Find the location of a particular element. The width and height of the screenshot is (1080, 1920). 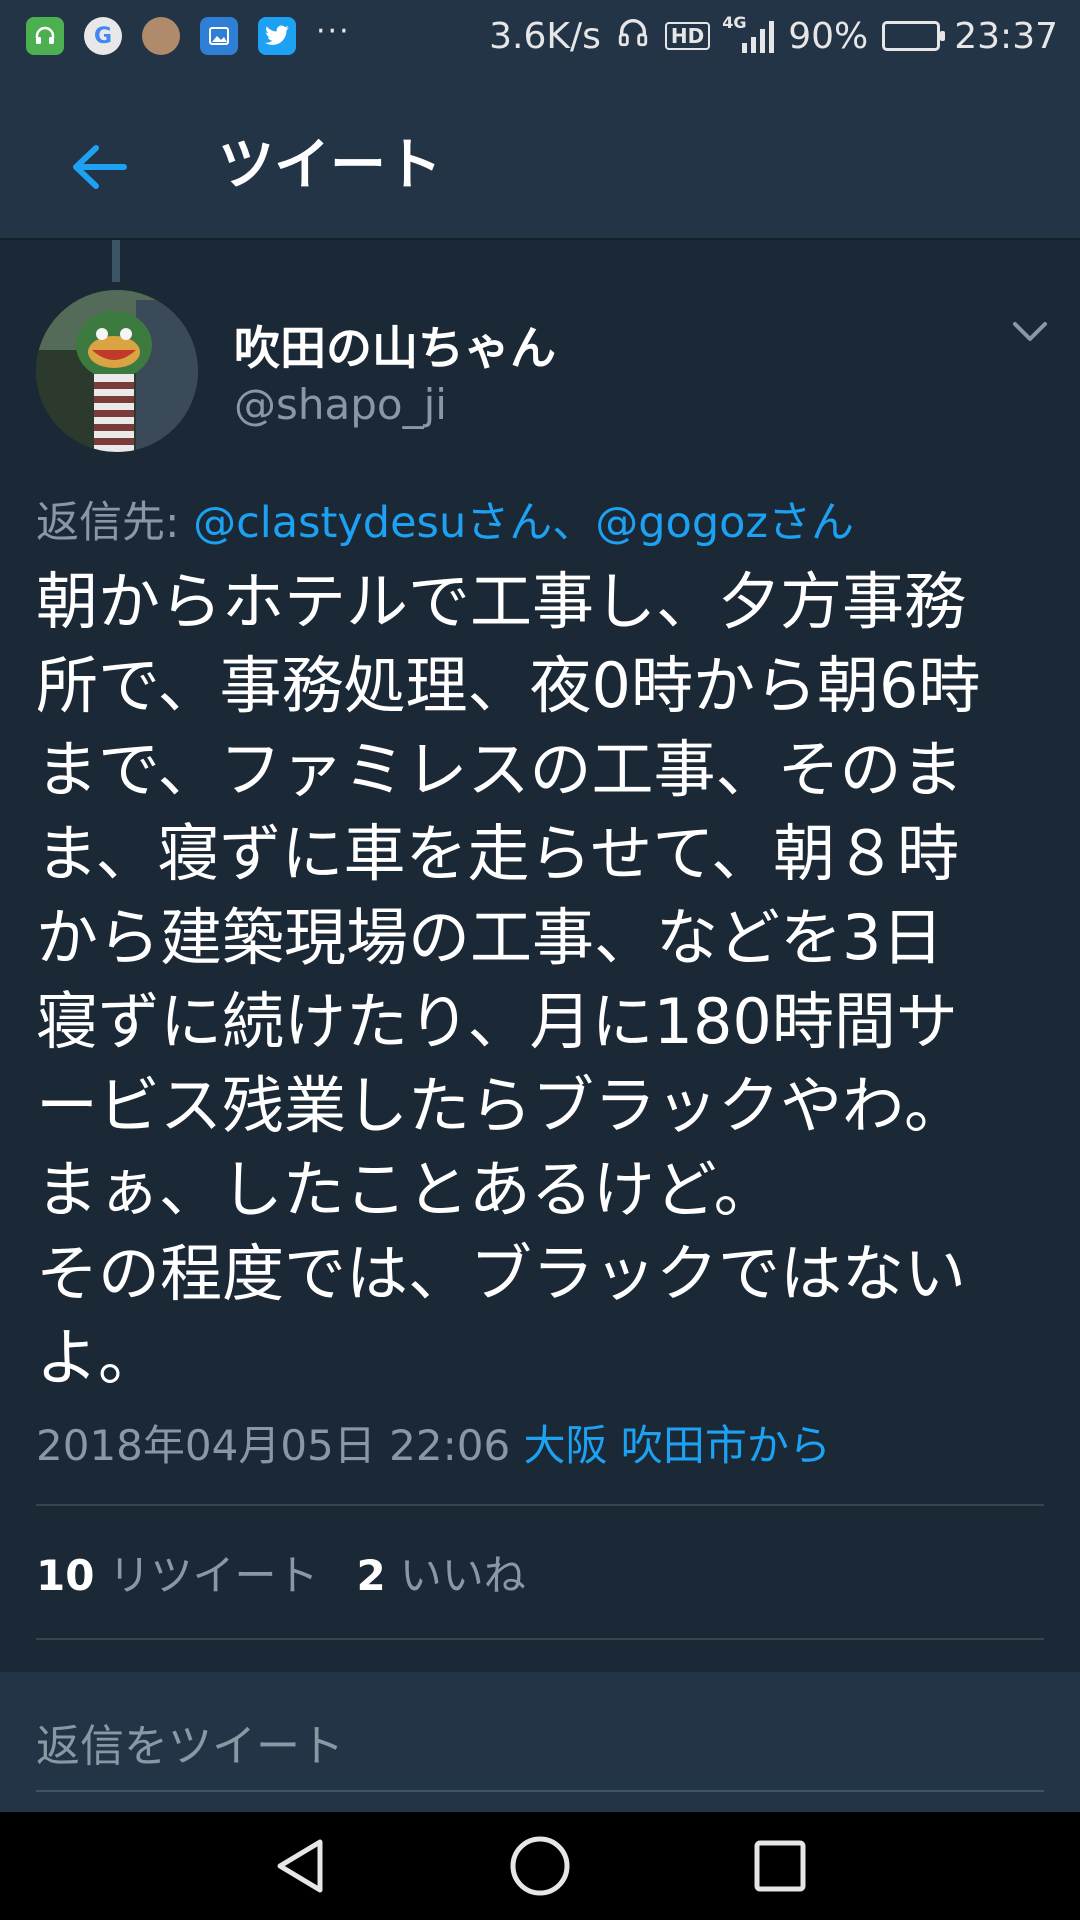

nav-home-button is located at coordinates (540, 1866).